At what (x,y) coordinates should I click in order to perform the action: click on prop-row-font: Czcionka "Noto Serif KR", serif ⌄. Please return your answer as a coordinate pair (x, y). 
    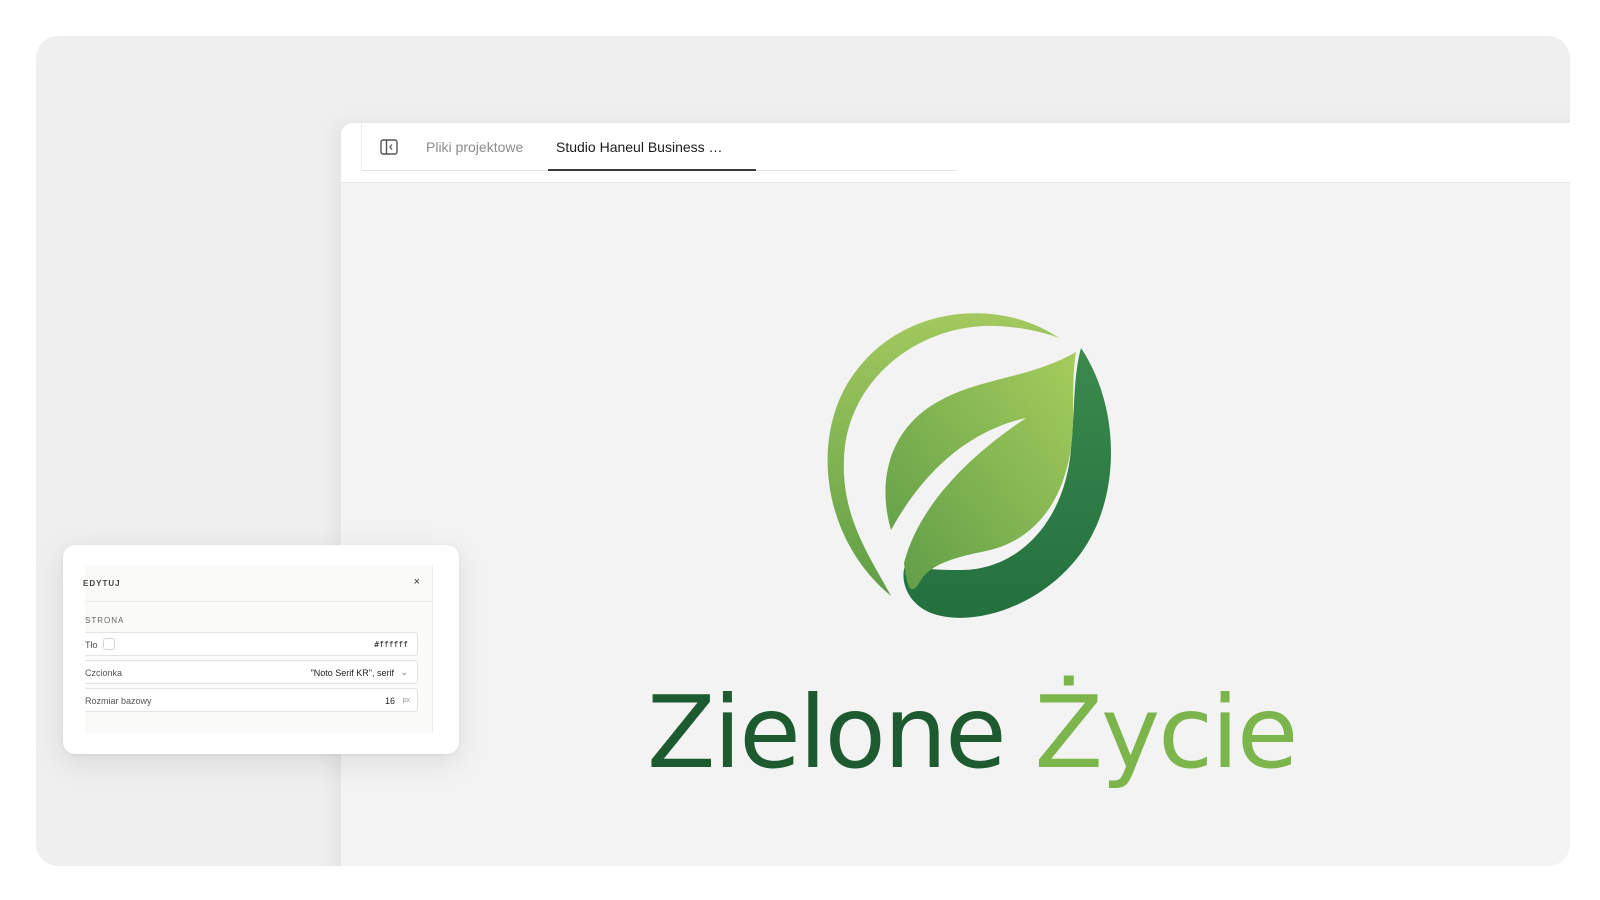
    Looking at the image, I should click on (251, 672).